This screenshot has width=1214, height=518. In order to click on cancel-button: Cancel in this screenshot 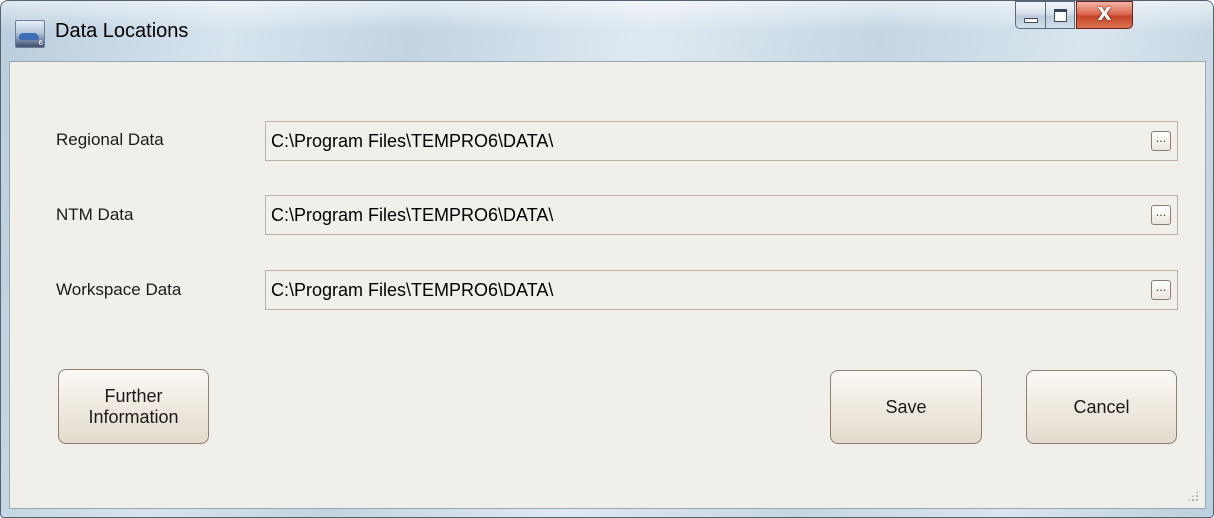, I will do `click(1101, 407)`.